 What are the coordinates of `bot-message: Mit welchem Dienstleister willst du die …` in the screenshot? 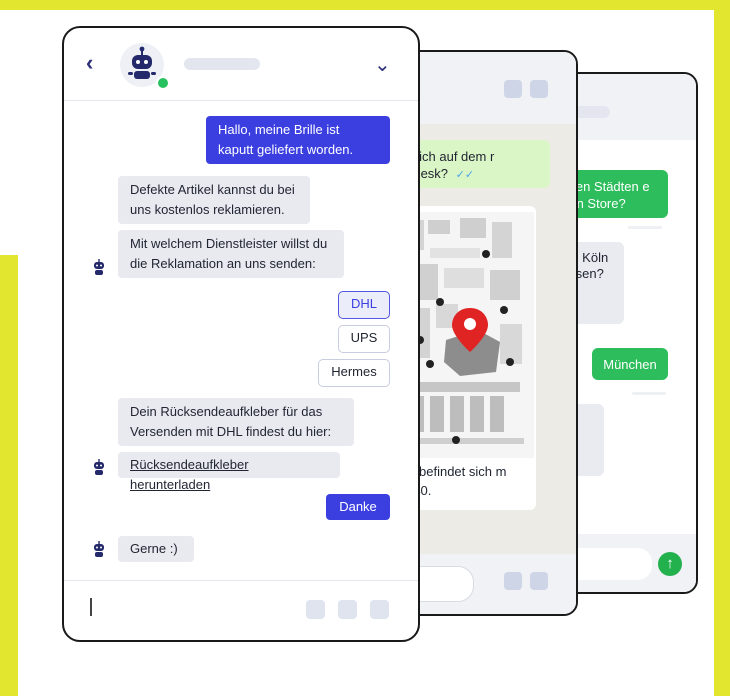 It's located at (231, 254).